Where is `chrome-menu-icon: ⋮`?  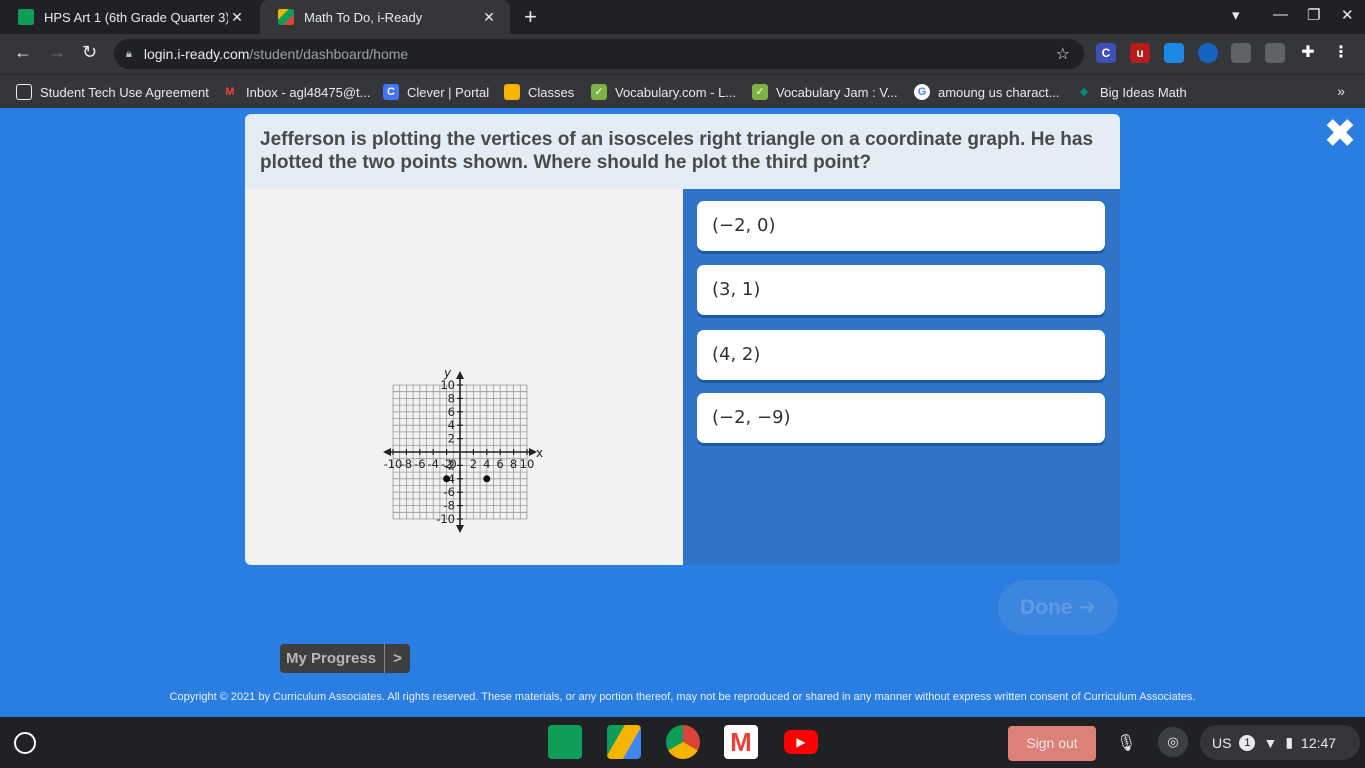
chrome-menu-icon: ⋮ is located at coordinates (1341, 53).